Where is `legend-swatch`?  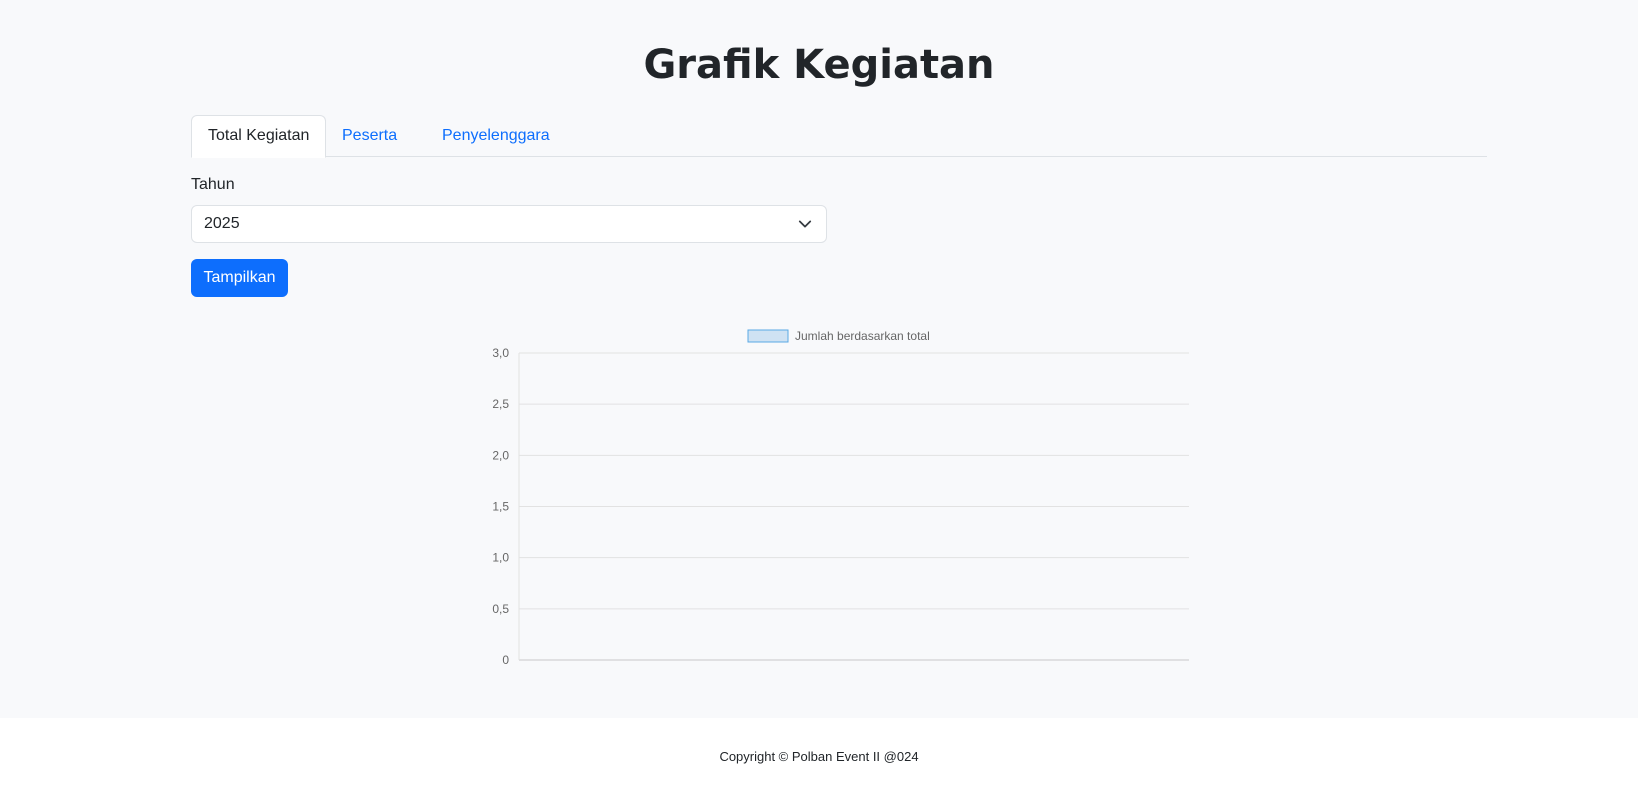
legend-swatch is located at coordinates (768, 336).